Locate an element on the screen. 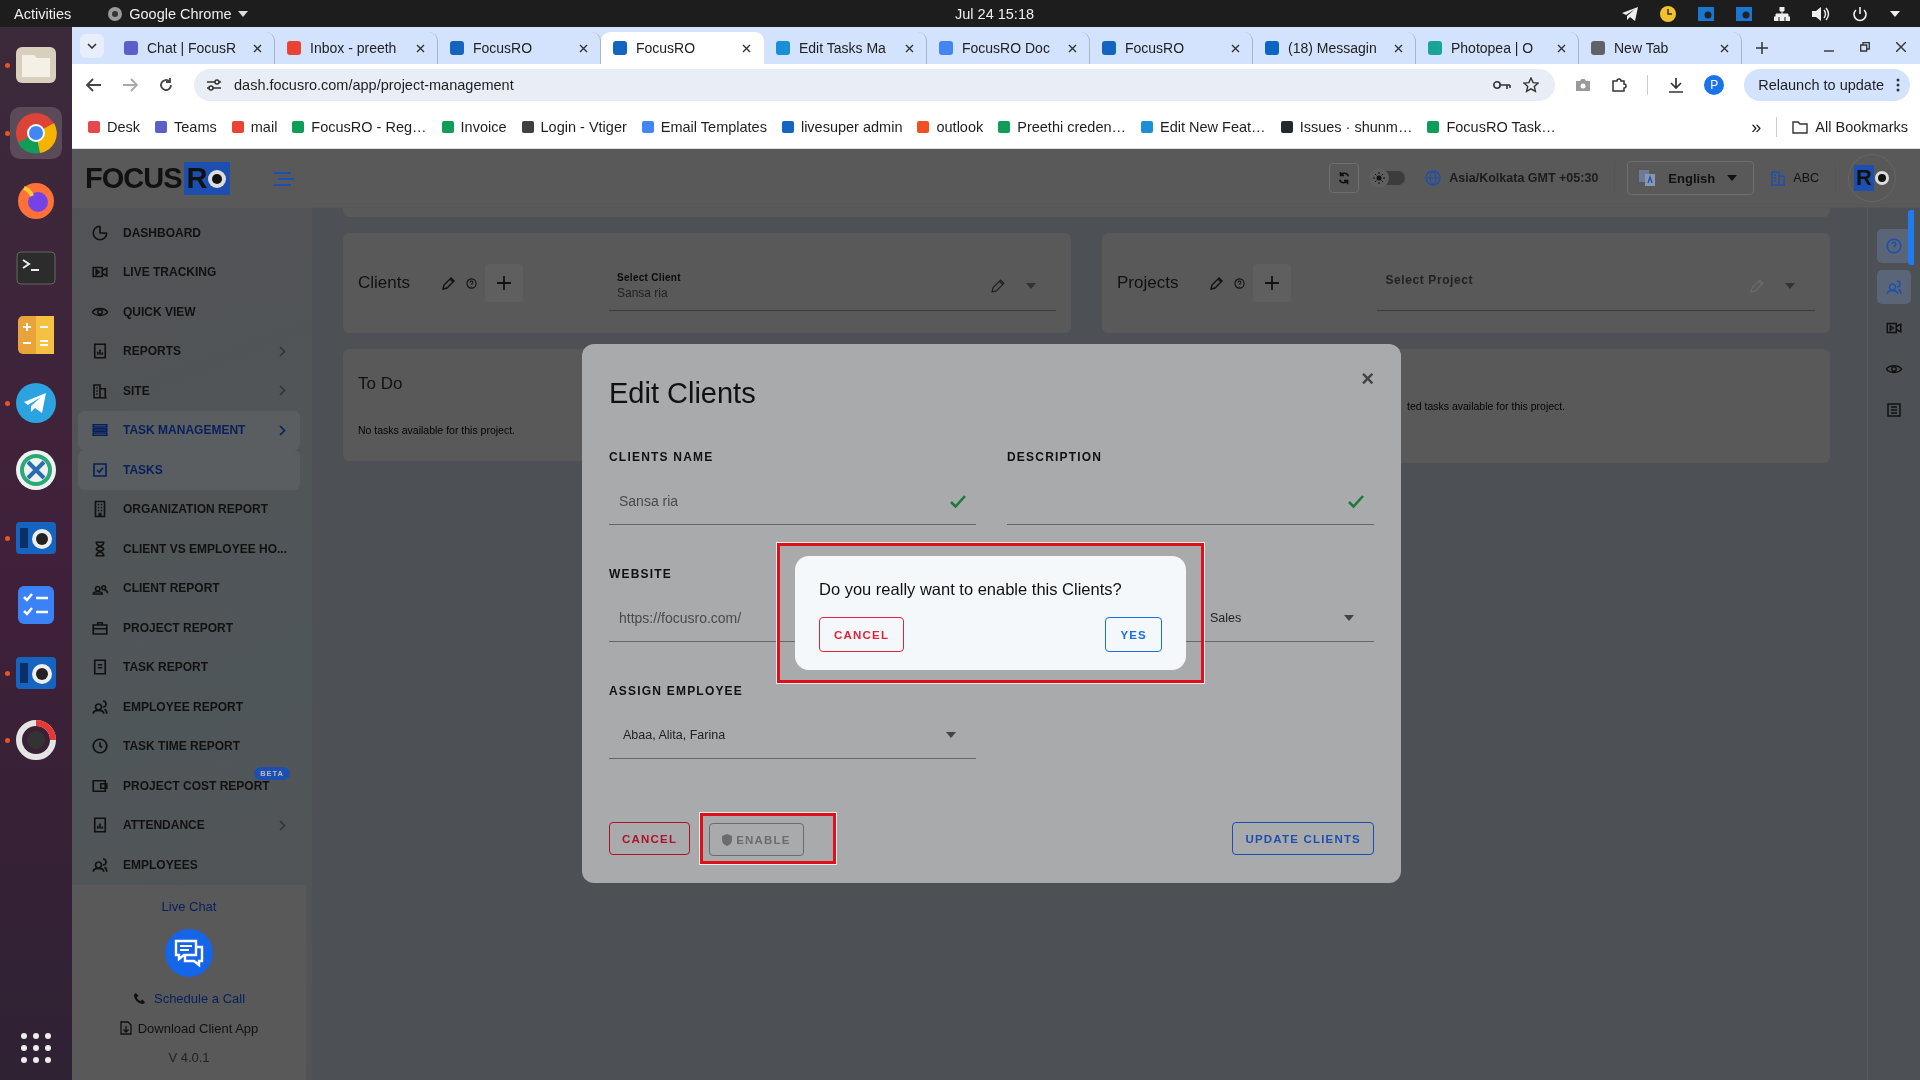 This screenshot has width=1920, height=1080. theme-toggle is located at coordinates (1388, 178).